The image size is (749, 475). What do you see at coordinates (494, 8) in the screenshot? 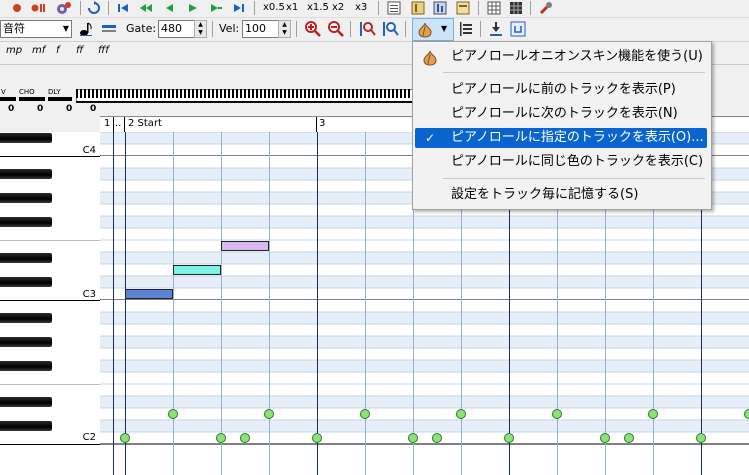
I see `grid-view-icon` at bounding box center [494, 8].